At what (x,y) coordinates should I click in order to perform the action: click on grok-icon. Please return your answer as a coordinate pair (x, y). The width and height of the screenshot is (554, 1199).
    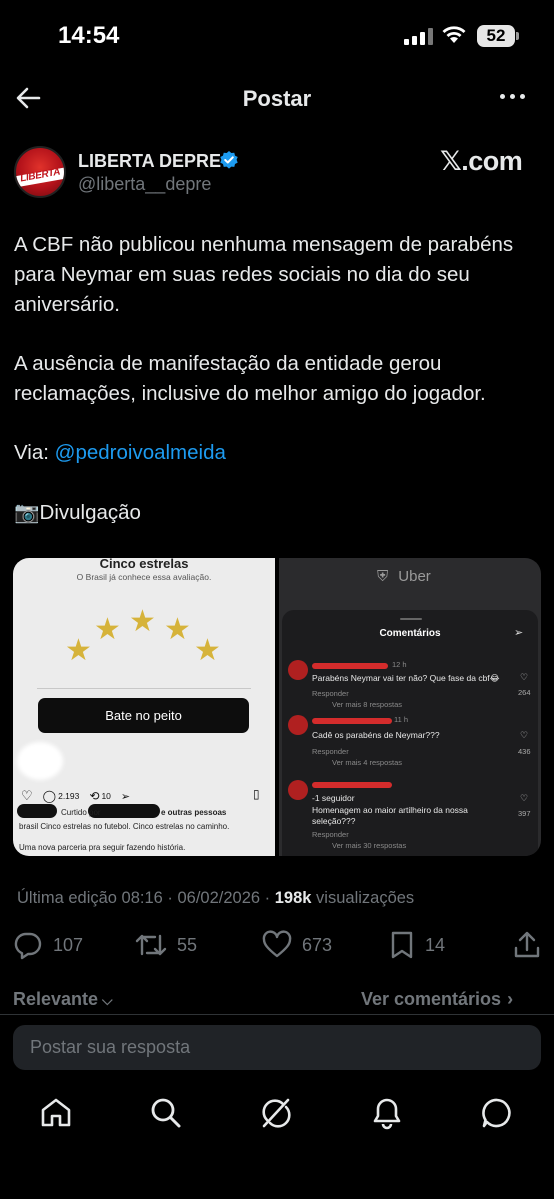
    Looking at the image, I should click on (276, 1113).